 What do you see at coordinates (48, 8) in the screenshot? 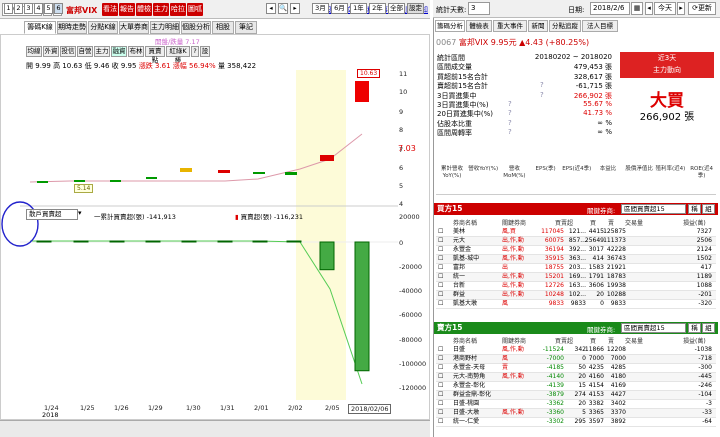
I see `page-button-4: 5` at bounding box center [48, 8].